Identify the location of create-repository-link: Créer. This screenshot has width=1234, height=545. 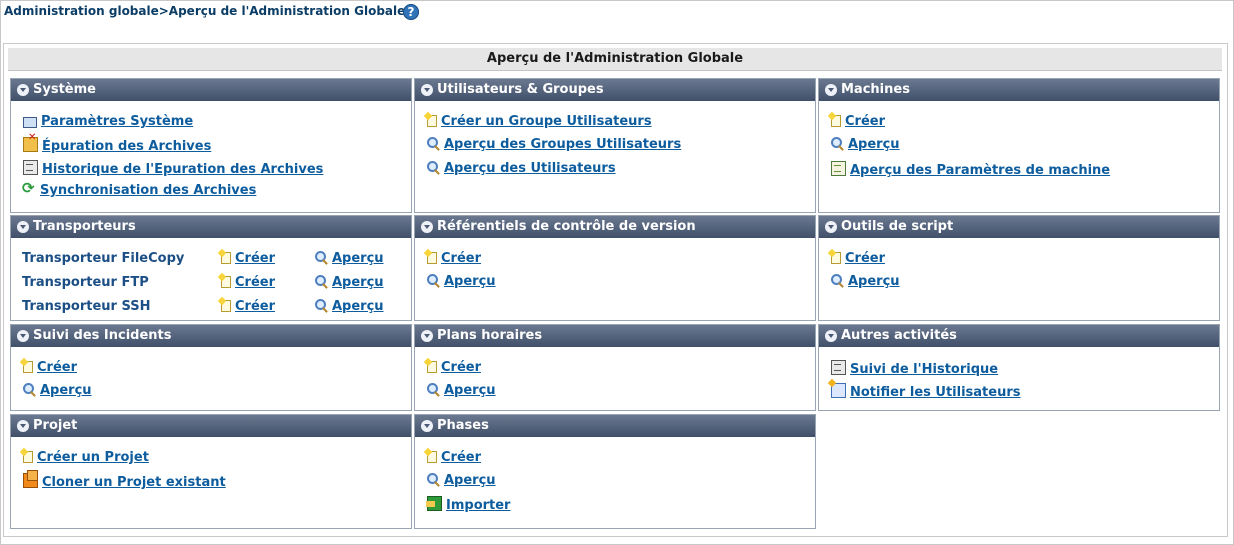
(454, 258).